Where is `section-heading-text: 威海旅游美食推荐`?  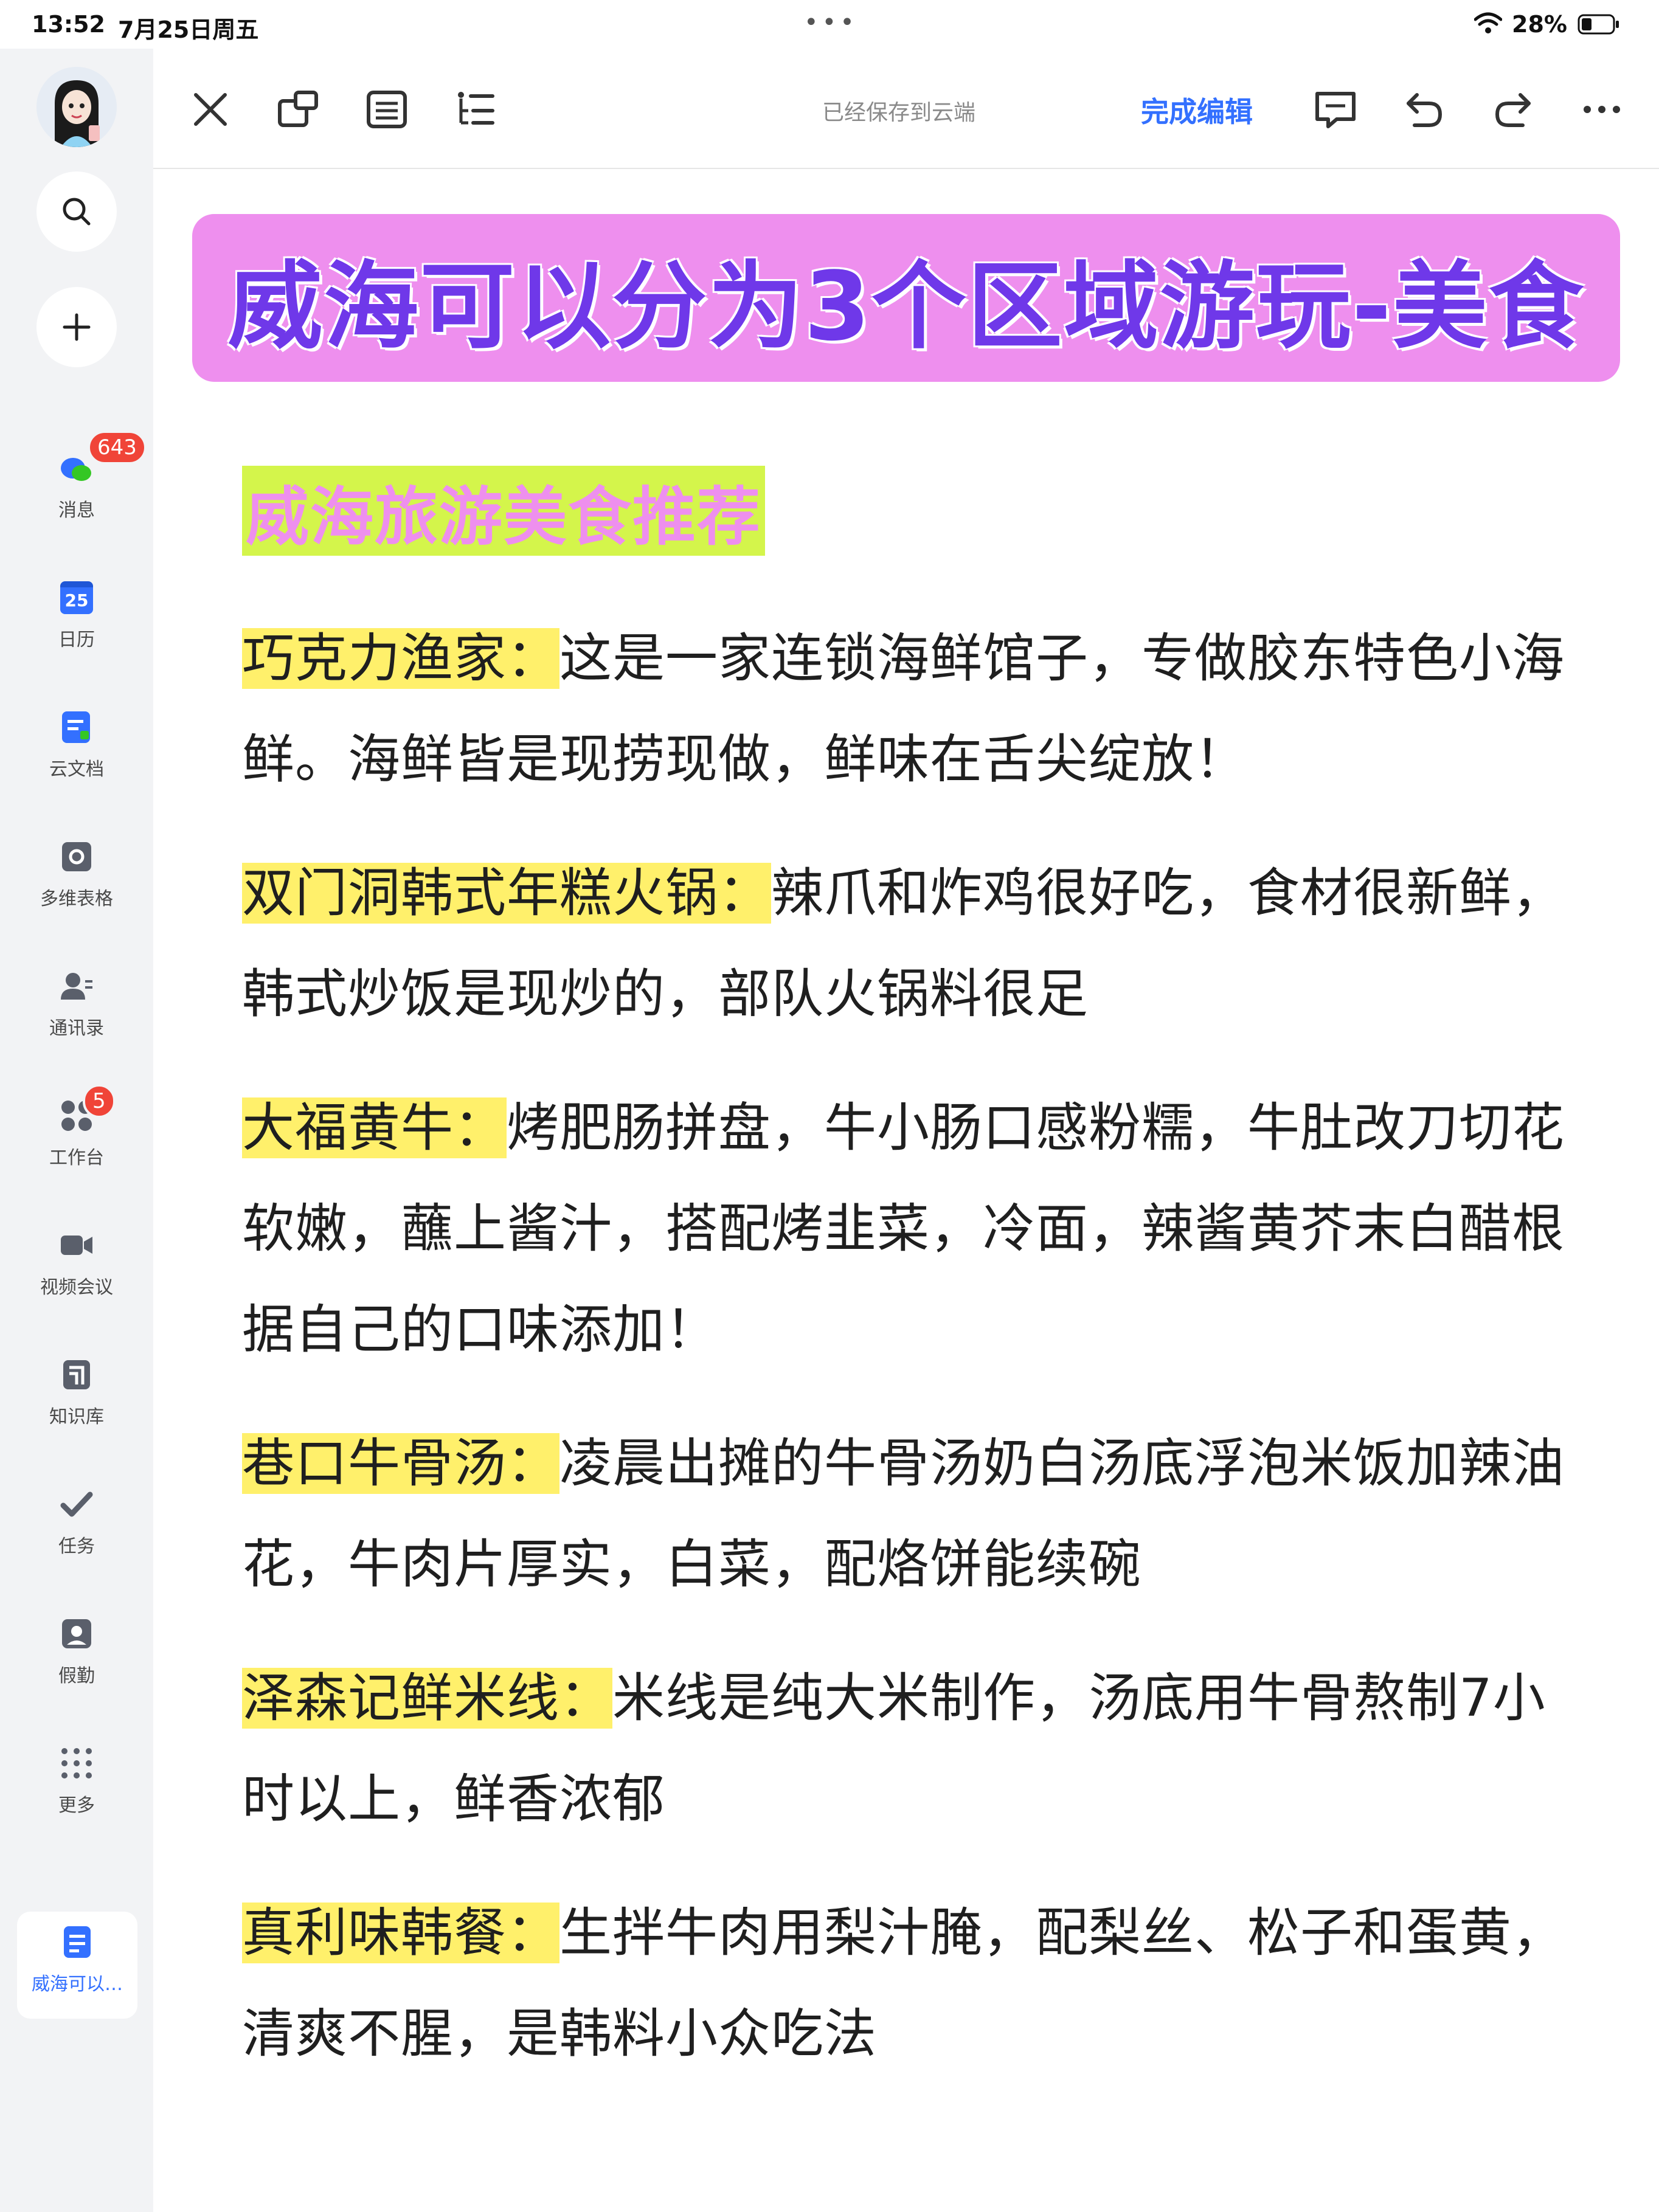
section-heading-text: 威海旅游美食推荐 is located at coordinates (504, 516).